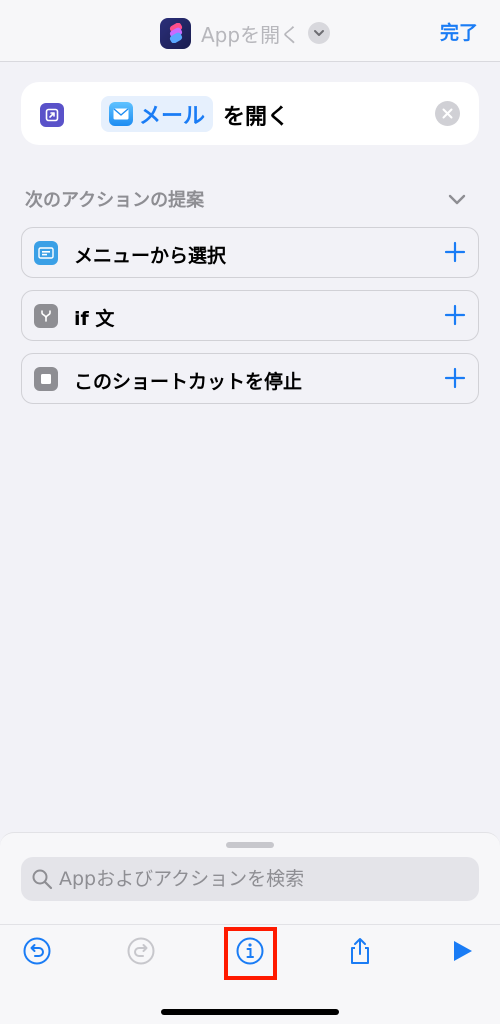 This screenshot has width=500, height=1024. I want to click on app-parameter-token: メール, so click(157, 114).